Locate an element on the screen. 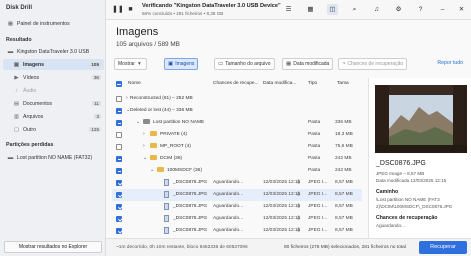 The width and height of the screenshot is (471, 256). search-icon: ⌕ is located at coordinates (354, 9).